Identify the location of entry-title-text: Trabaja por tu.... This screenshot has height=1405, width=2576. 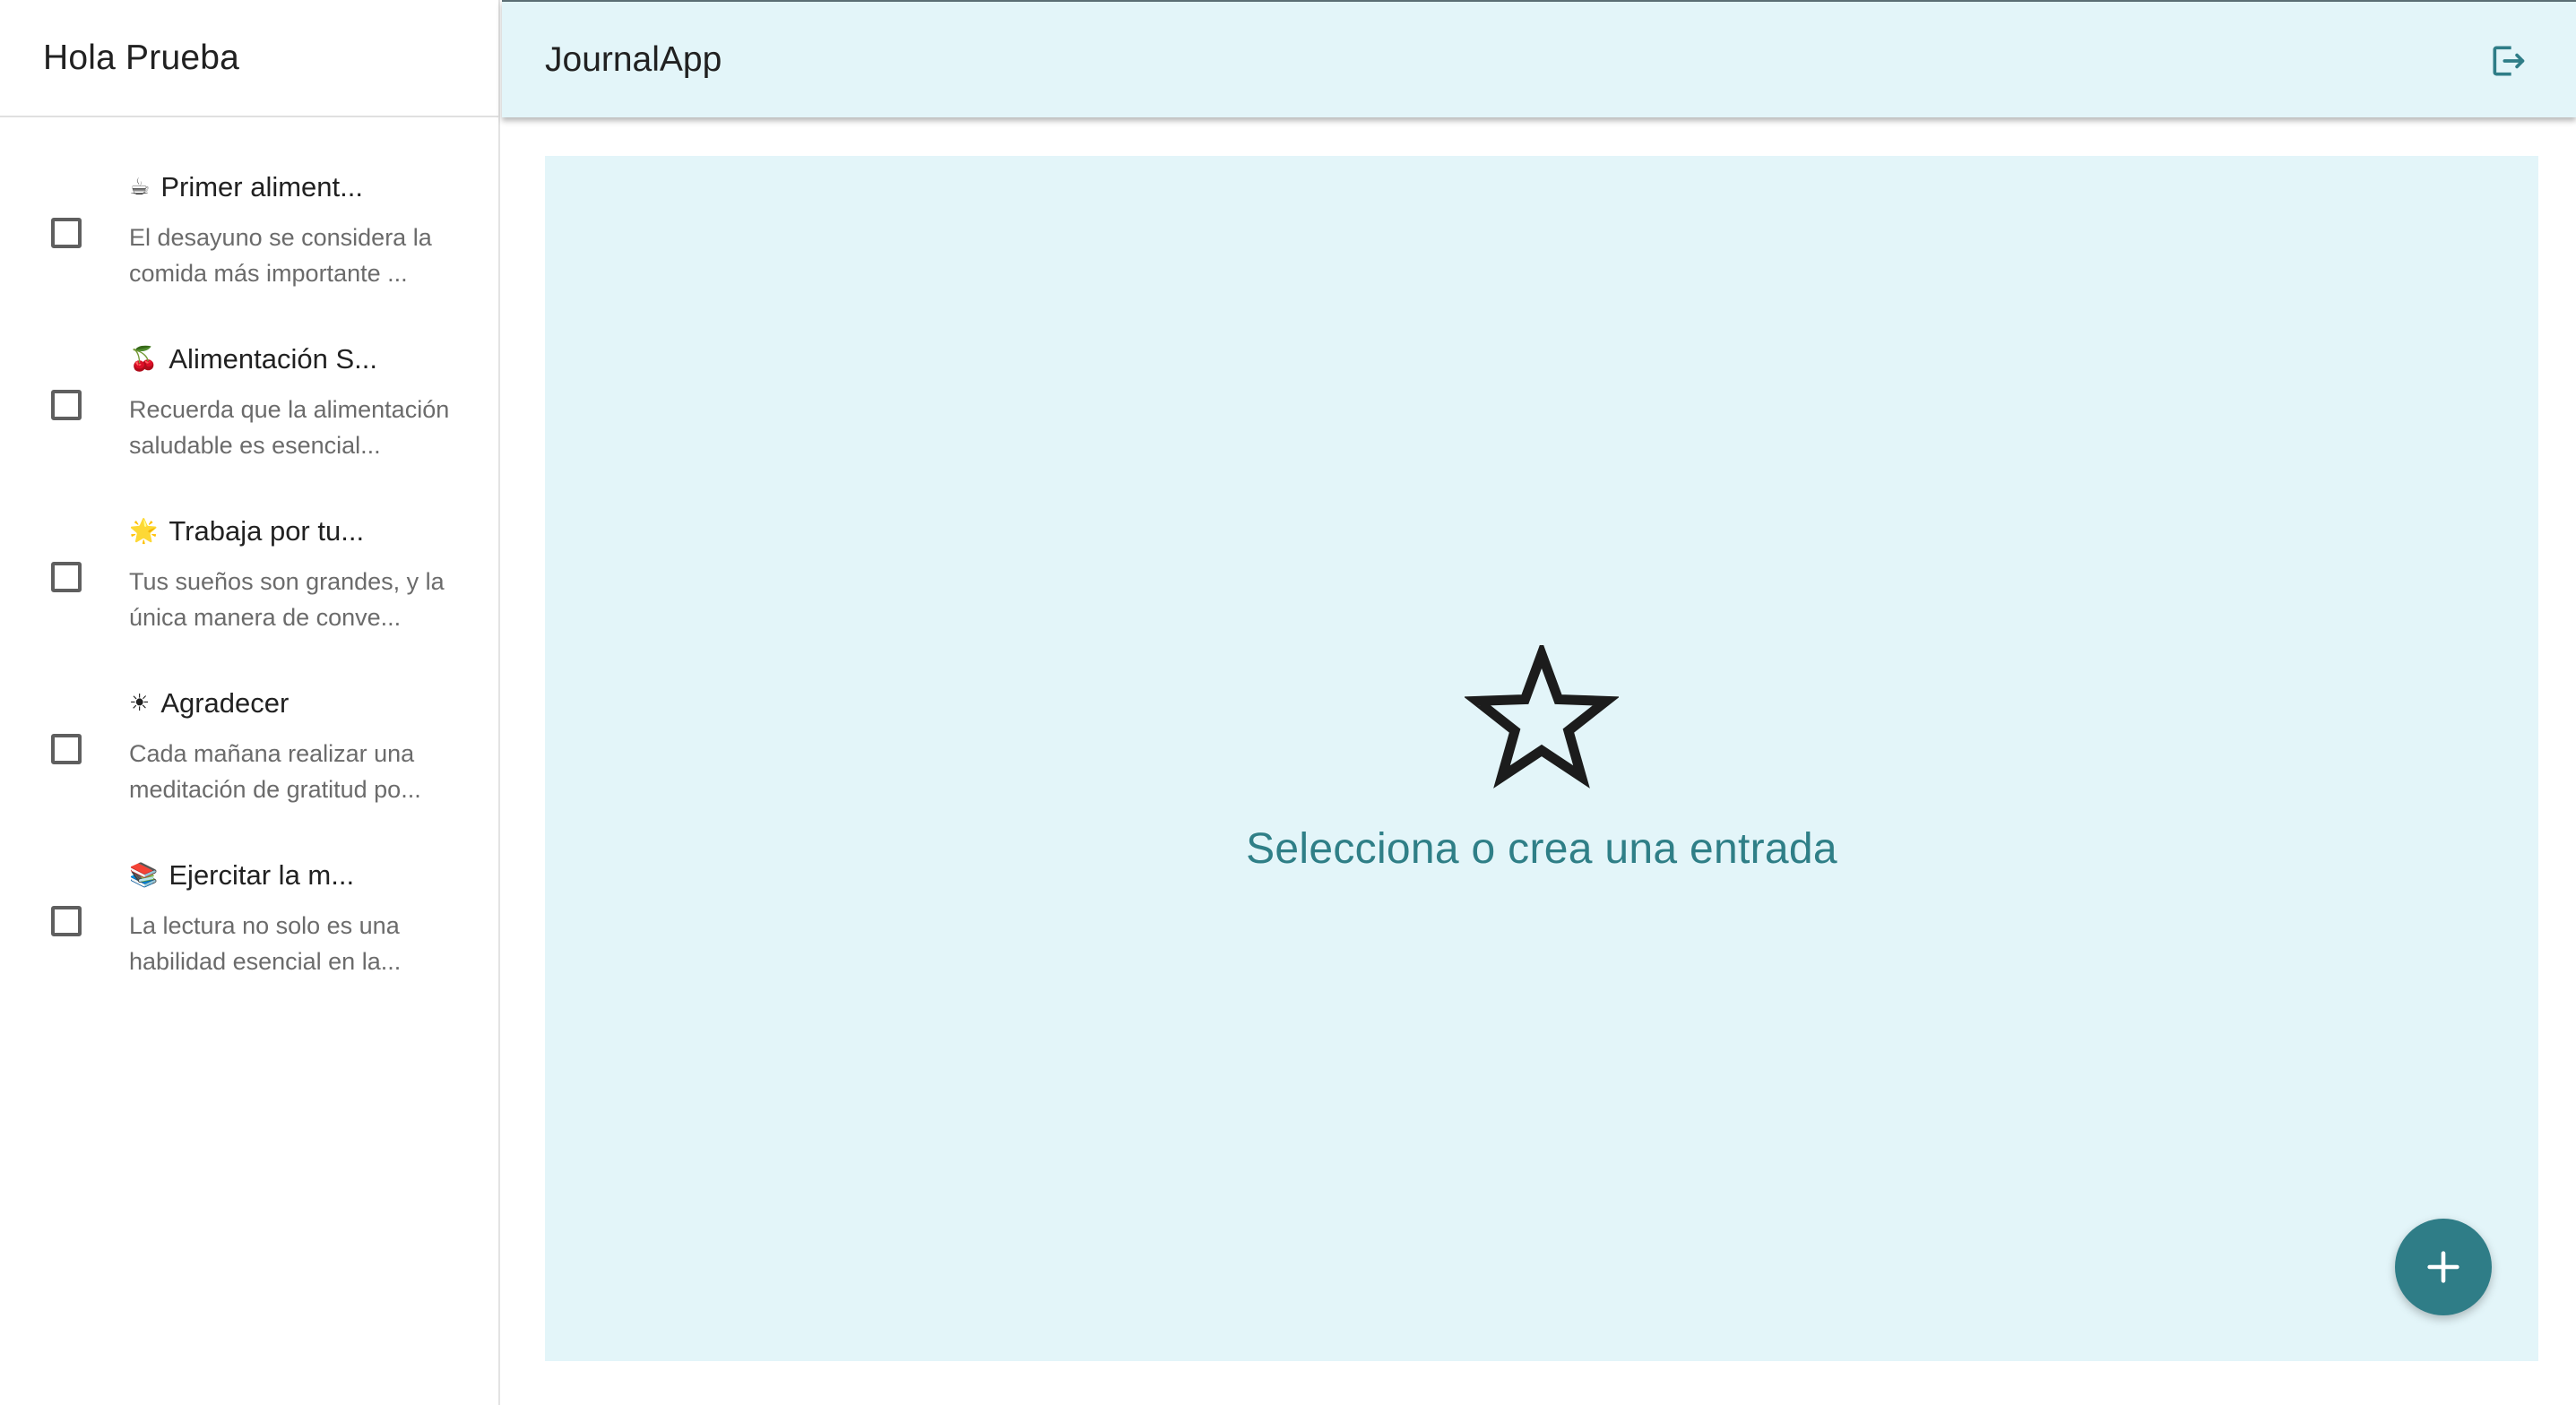
(267, 531).